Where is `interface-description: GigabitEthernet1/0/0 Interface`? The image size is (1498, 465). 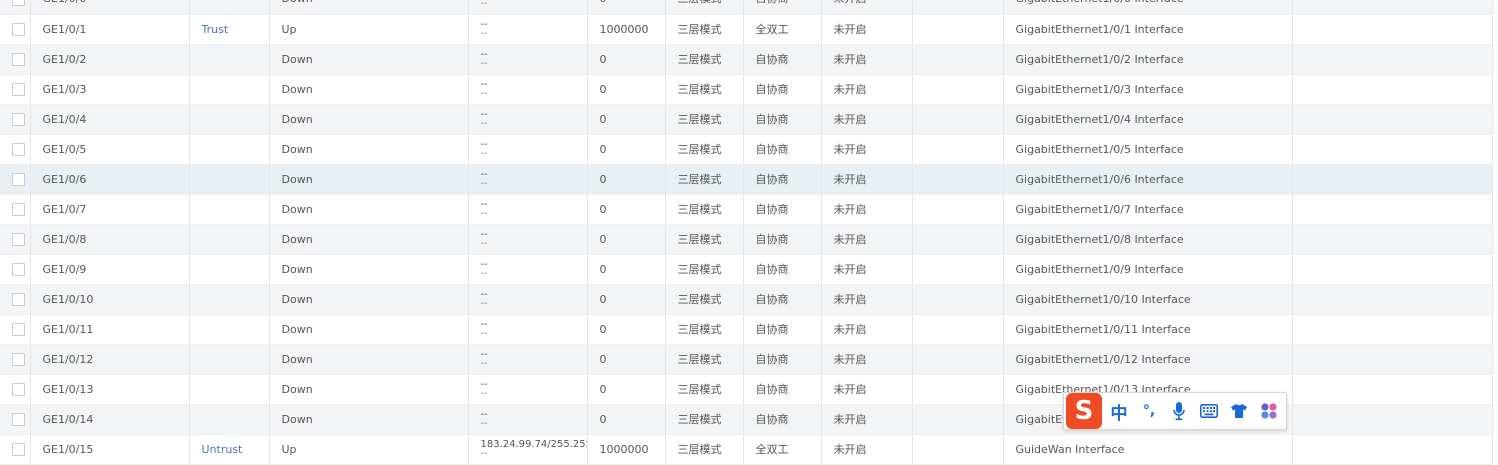
interface-description: GigabitEthernet1/0/0 Interface is located at coordinates (1148, 7).